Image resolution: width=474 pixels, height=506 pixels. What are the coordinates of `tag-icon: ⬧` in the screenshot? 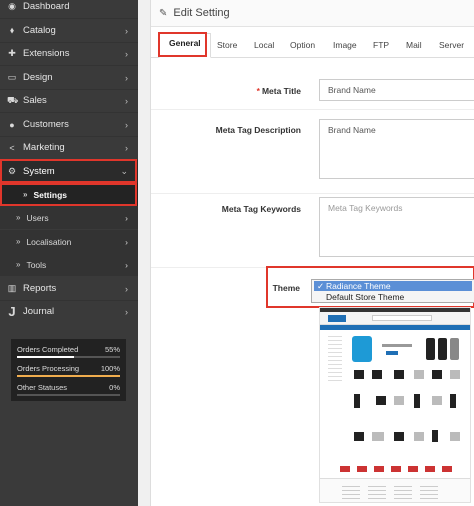 It's located at (12, 30).